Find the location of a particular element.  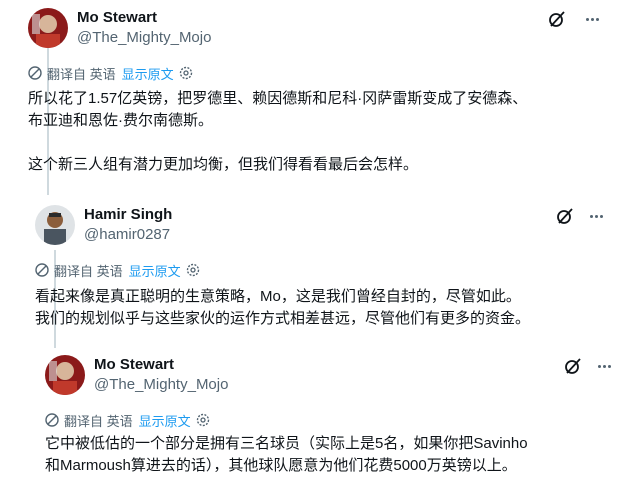

tweet-line: 它中被低估的一个部分是拥有三名球员（实际上是5名，如果你把Savinho is located at coordinates (286, 443).